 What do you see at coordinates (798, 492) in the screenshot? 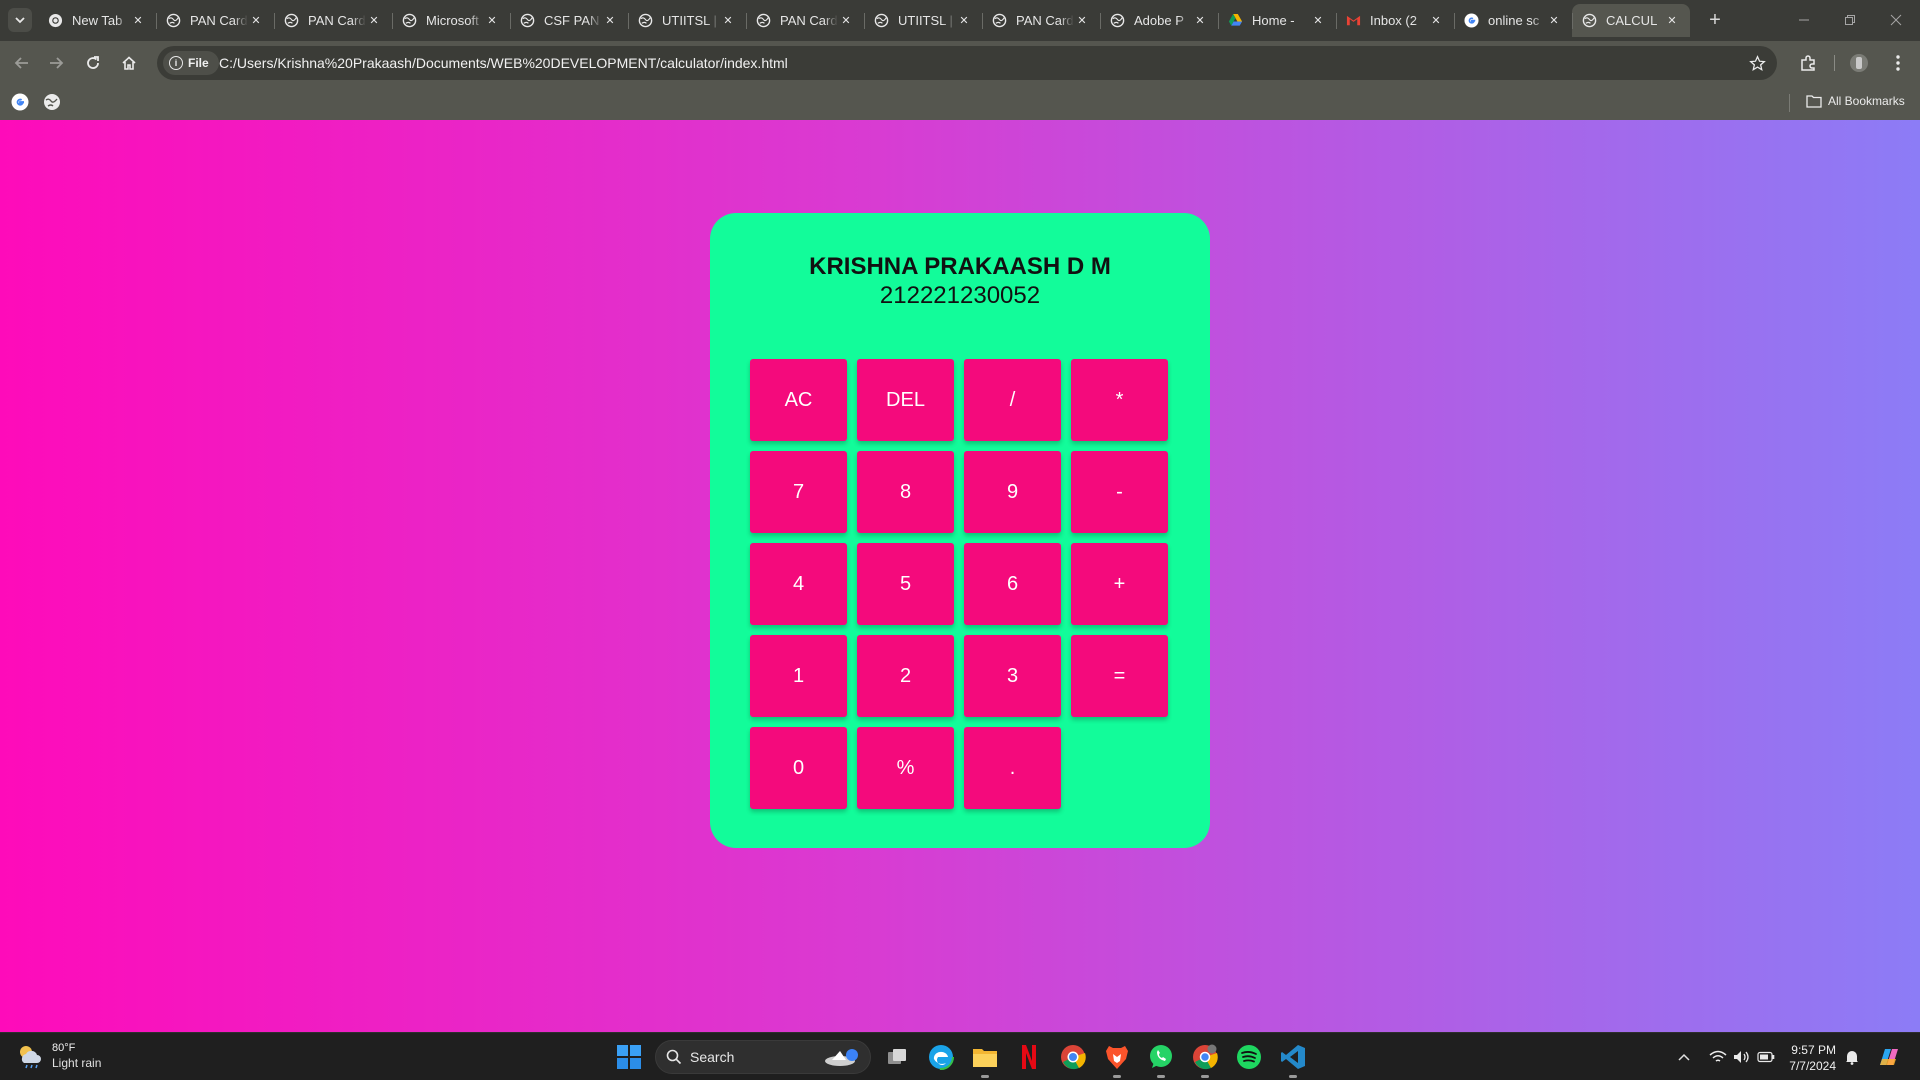
I see `key-4: 7` at bounding box center [798, 492].